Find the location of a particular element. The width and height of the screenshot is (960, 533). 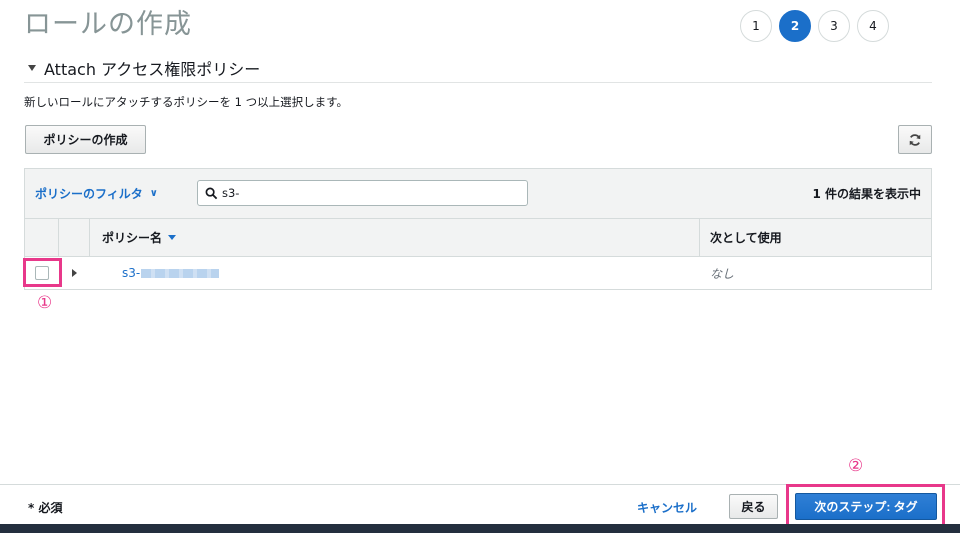

section-toggle: Attach アクセス権限ポリシー is located at coordinates (144, 68).